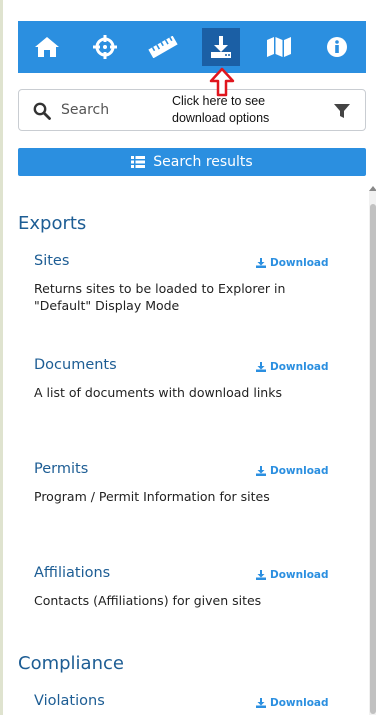 Image resolution: width=376 pixels, height=715 pixels. Describe the element at coordinates (42, 111) in the screenshot. I see `search-icon` at that location.